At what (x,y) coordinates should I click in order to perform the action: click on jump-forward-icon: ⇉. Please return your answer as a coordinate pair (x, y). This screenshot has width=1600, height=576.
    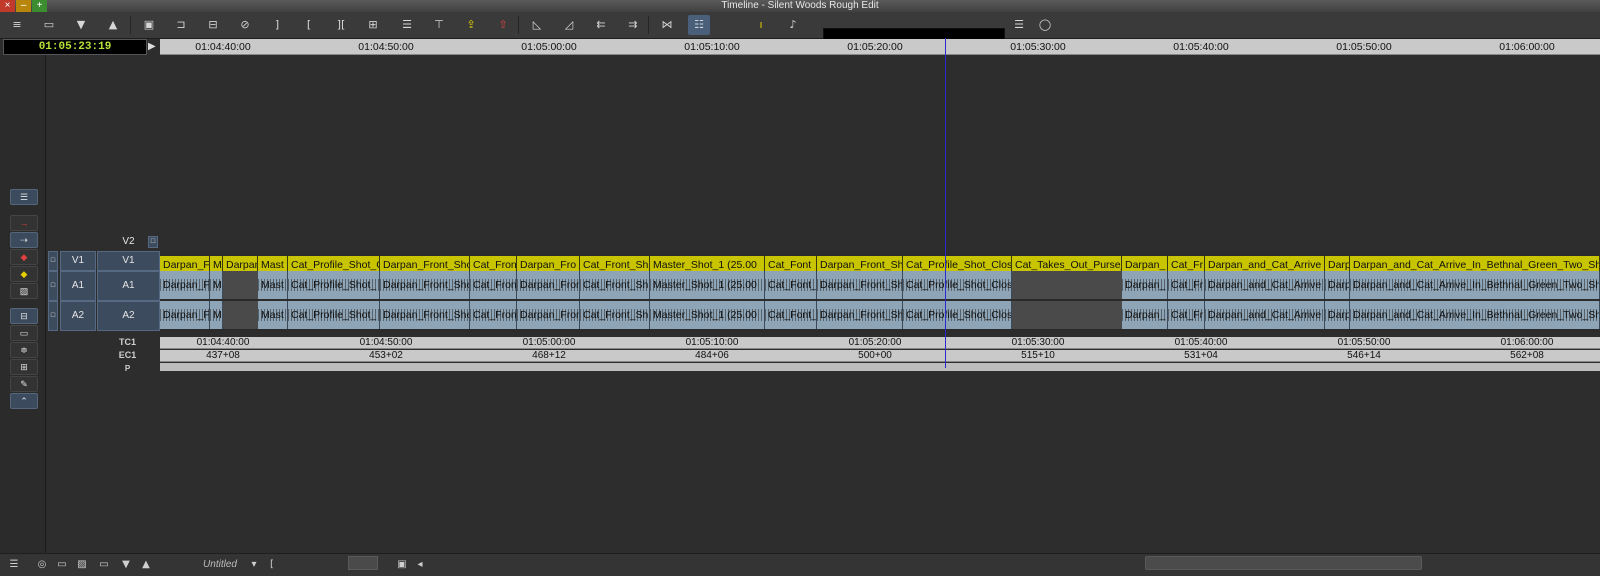
    Looking at the image, I should click on (633, 25).